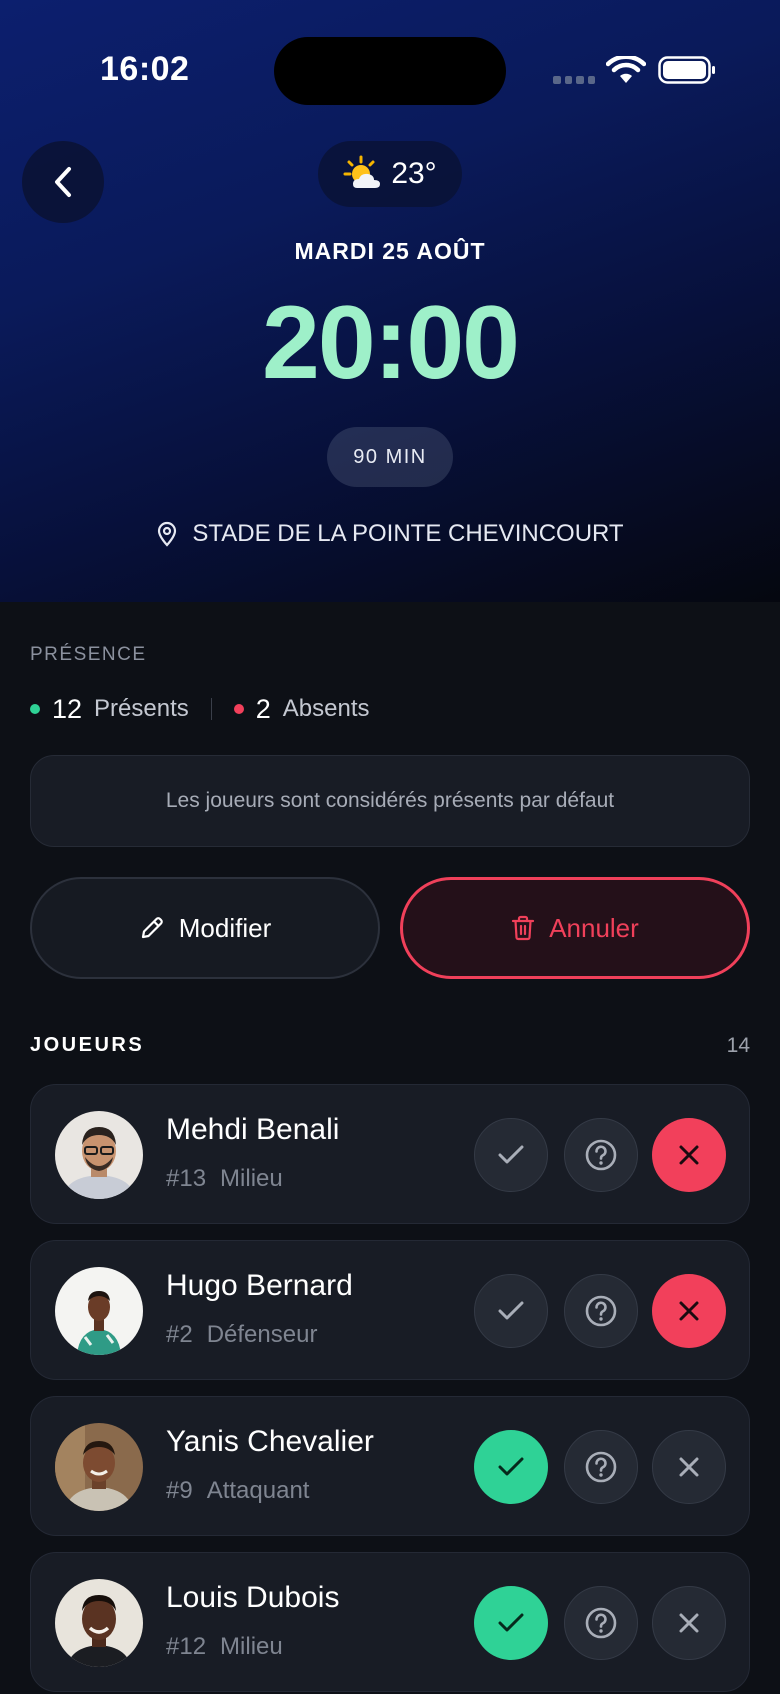  Describe the element at coordinates (258, 1490) in the screenshot. I see `player-position: Attaquant` at that location.